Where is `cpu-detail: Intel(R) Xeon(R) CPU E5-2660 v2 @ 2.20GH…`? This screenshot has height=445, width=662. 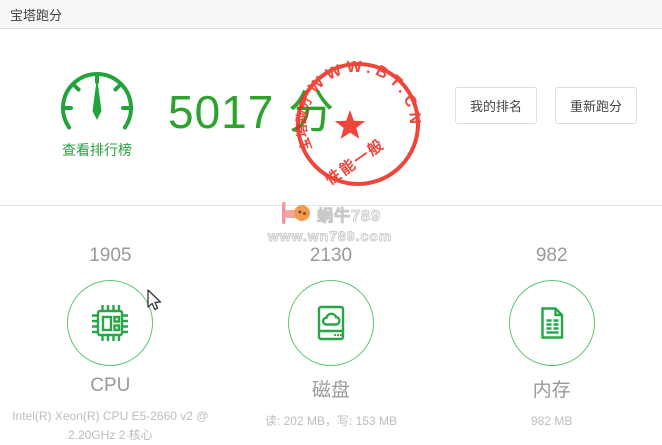
cpu-detail: Intel(R) Xeon(R) CPU E5-2660 v2 @ 2.20GH… is located at coordinates (110, 425).